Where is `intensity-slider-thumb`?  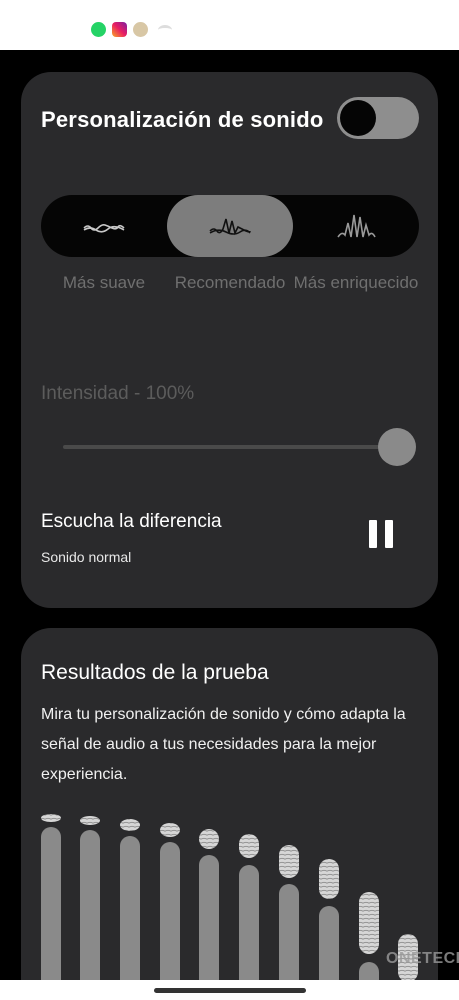 intensity-slider-thumb is located at coordinates (397, 447).